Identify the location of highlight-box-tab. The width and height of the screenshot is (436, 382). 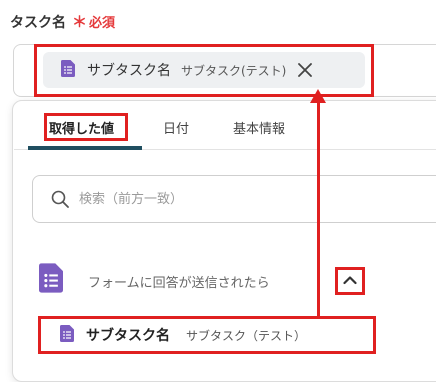
(86, 127).